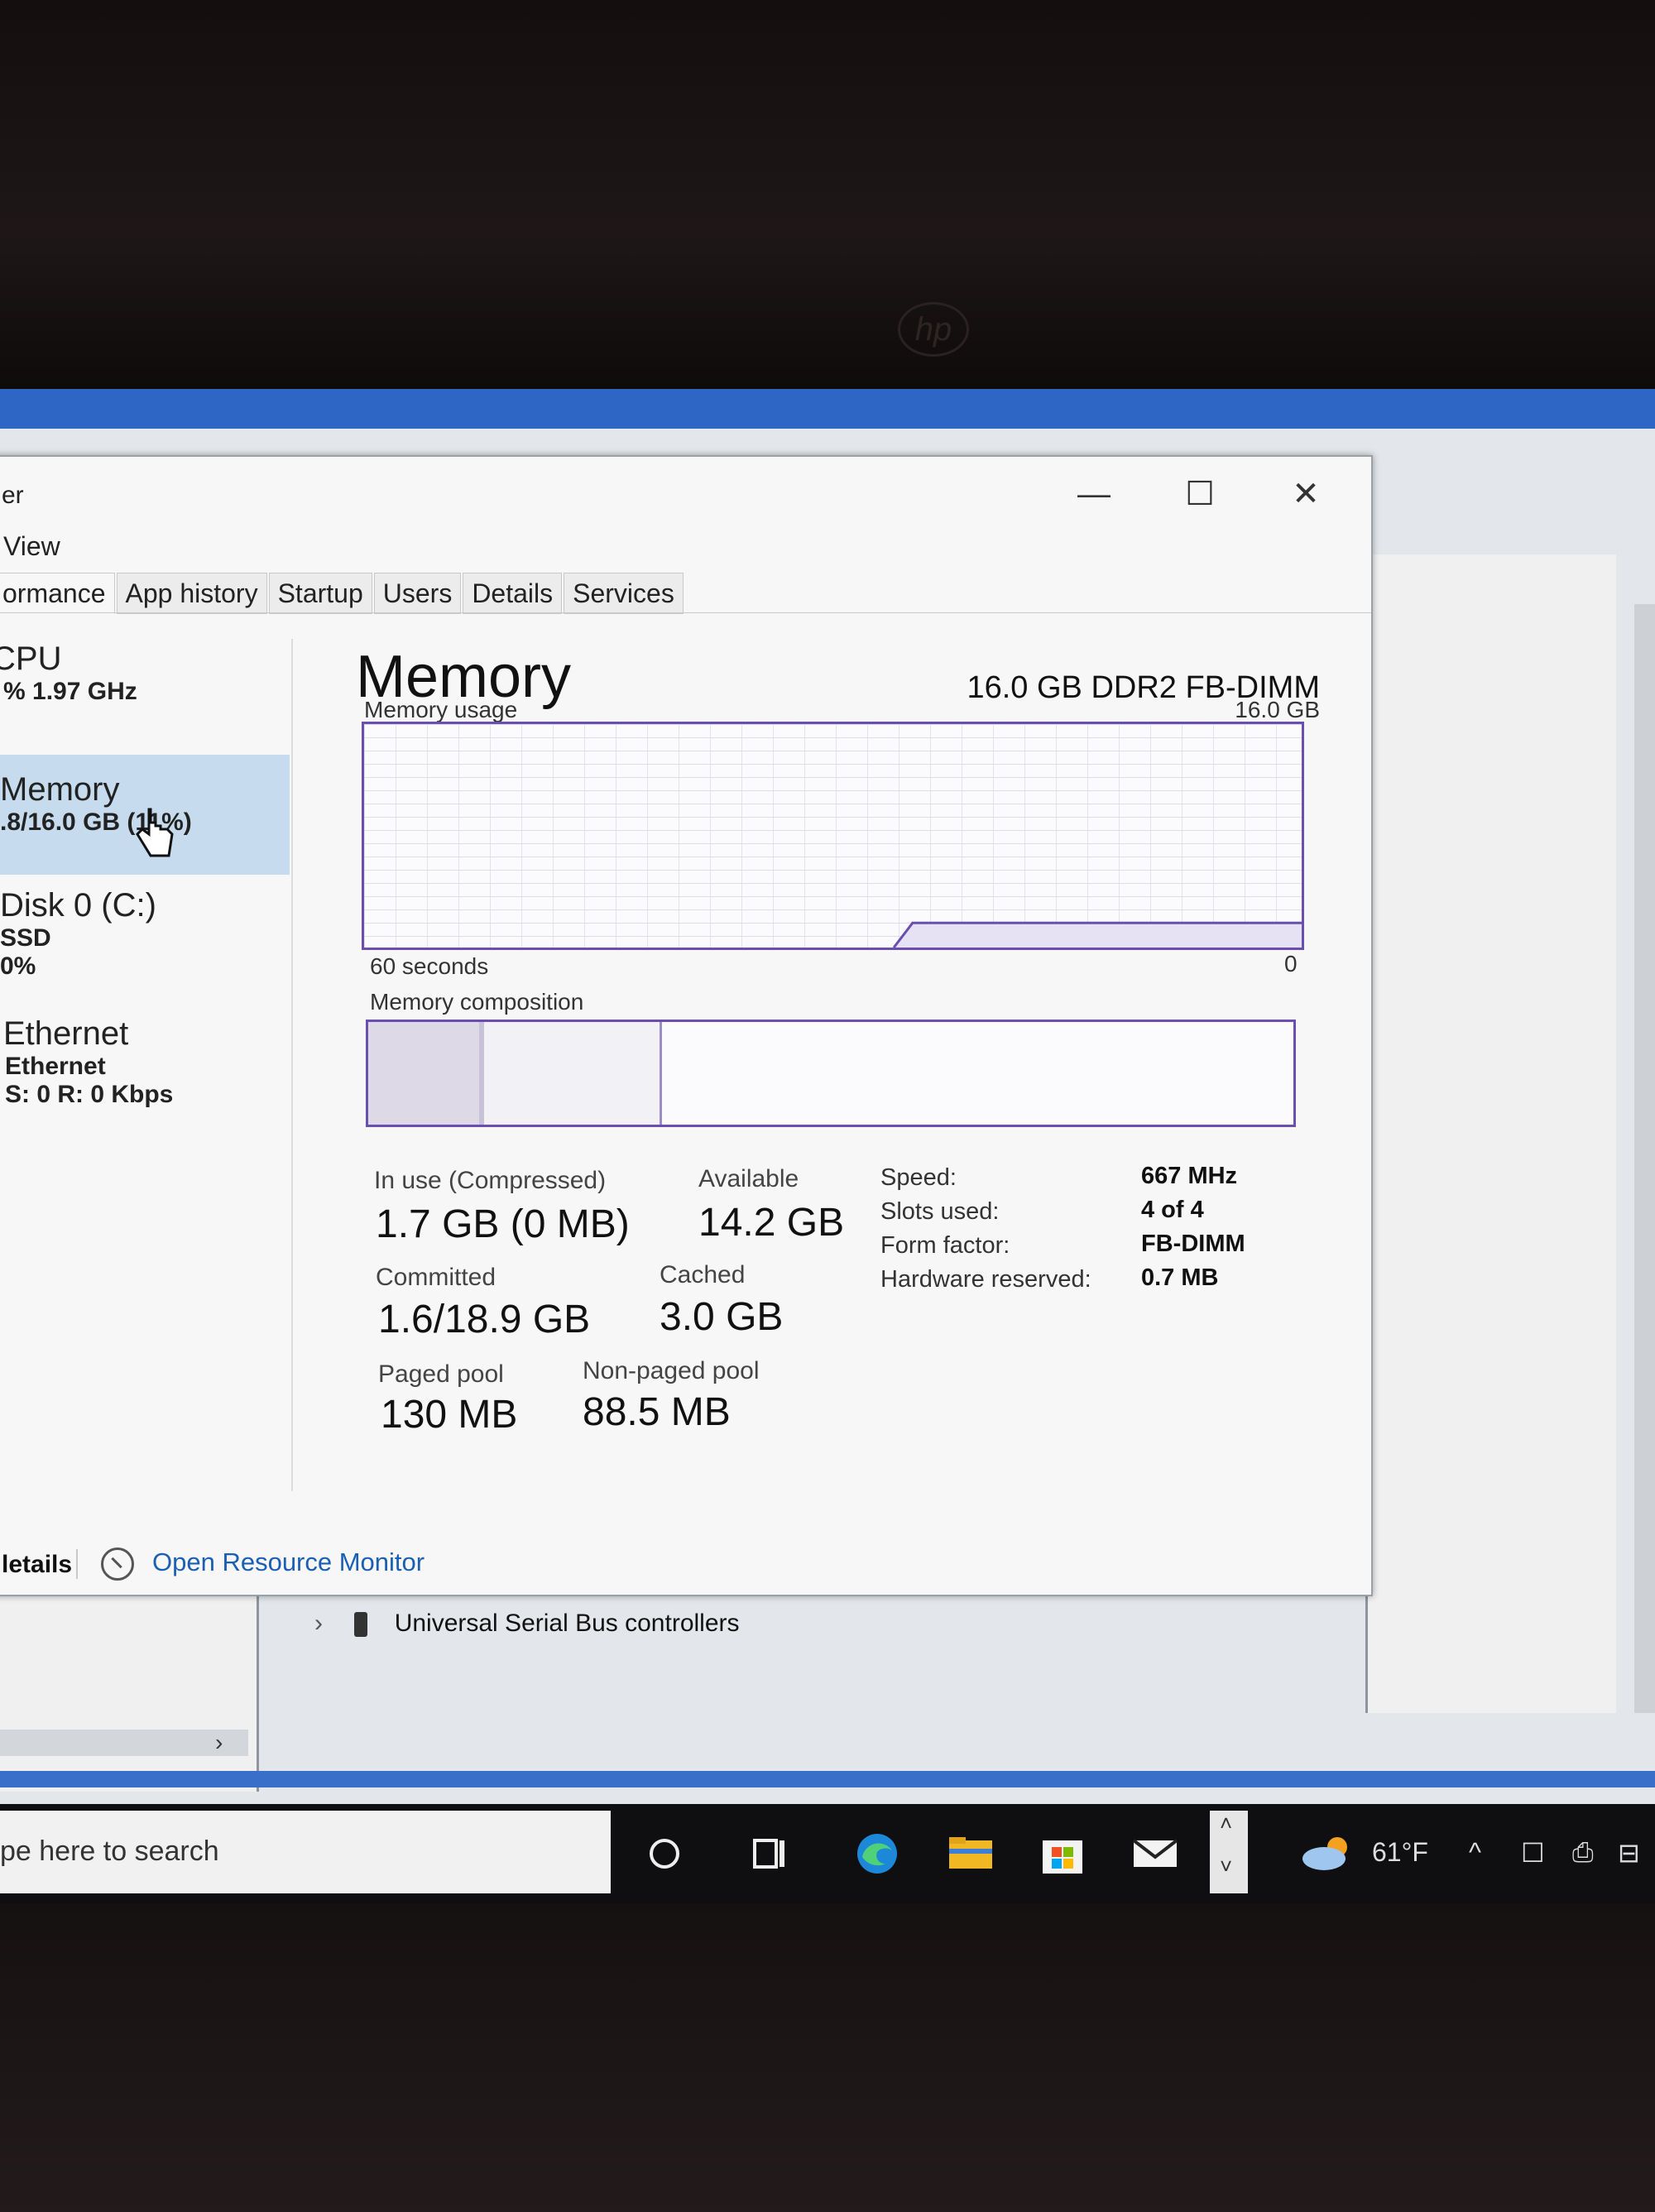 This screenshot has height=2212, width=1655. Describe the element at coordinates (89, 1094) in the screenshot. I see `sidebar-item-detail2: S: 0 R: 0 Kbps` at that location.